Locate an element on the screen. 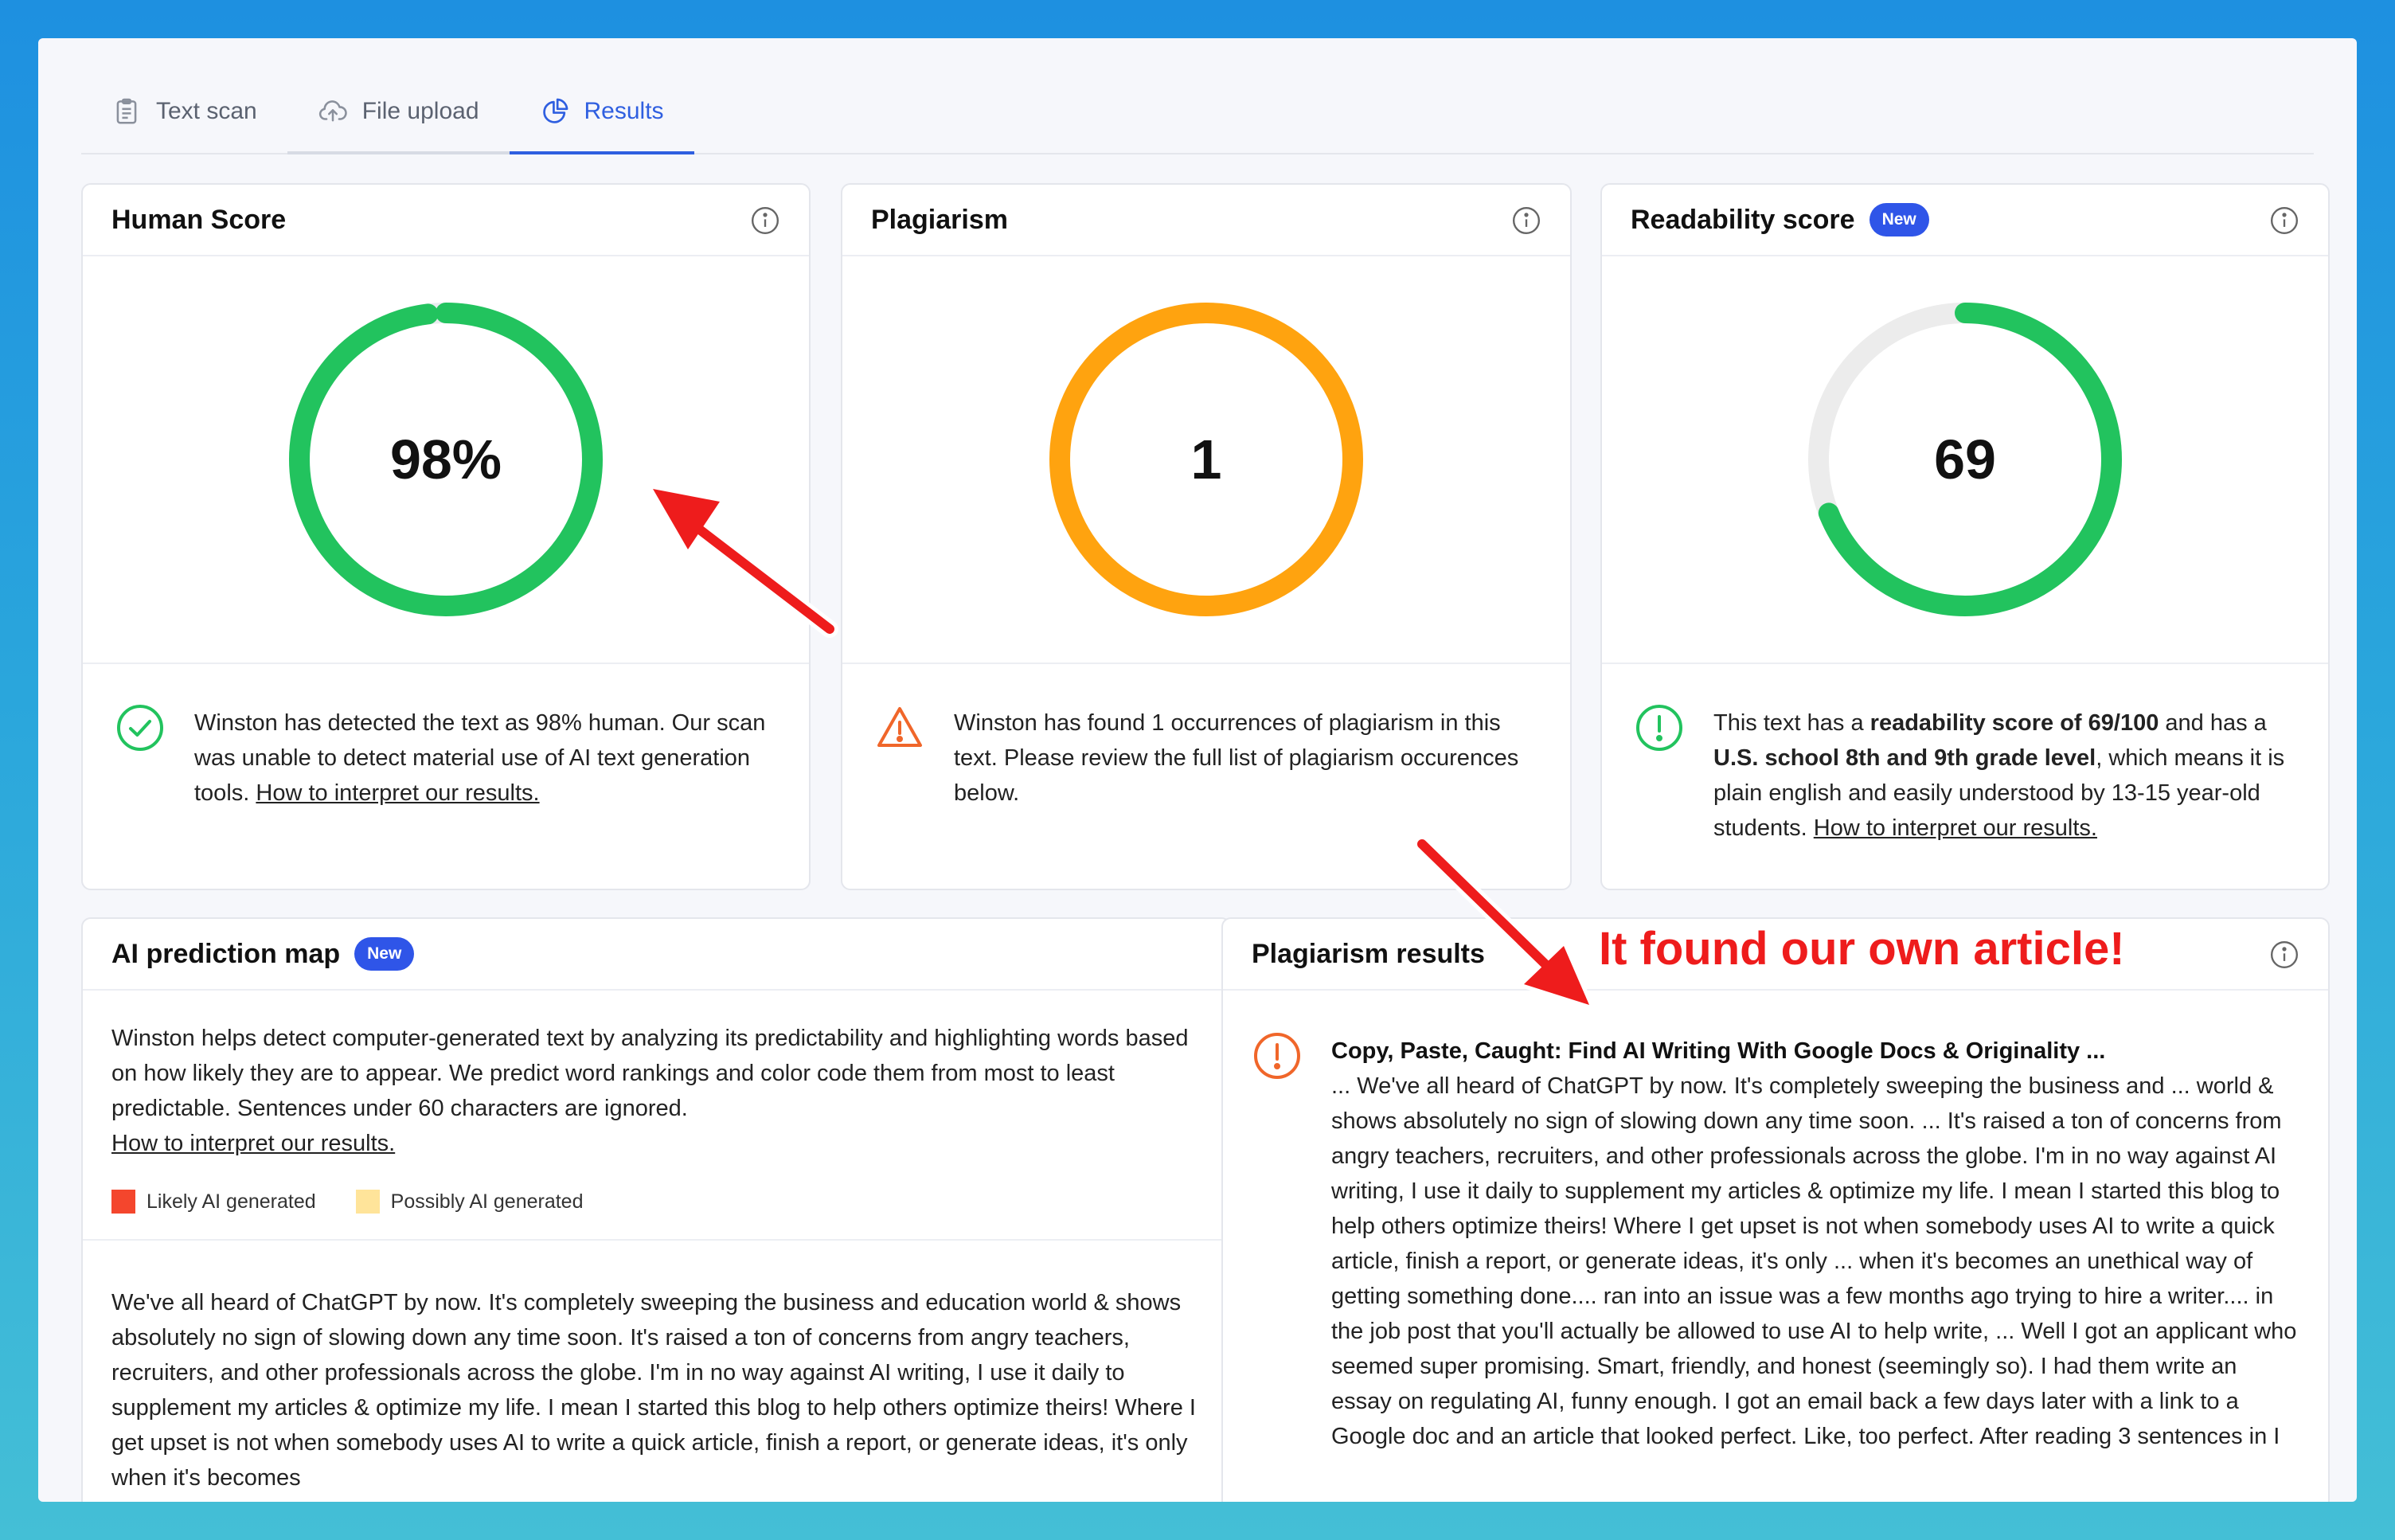 Image resolution: width=2395 pixels, height=1540 pixels. legend-label: Possibly AI generated is located at coordinates (487, 1201).